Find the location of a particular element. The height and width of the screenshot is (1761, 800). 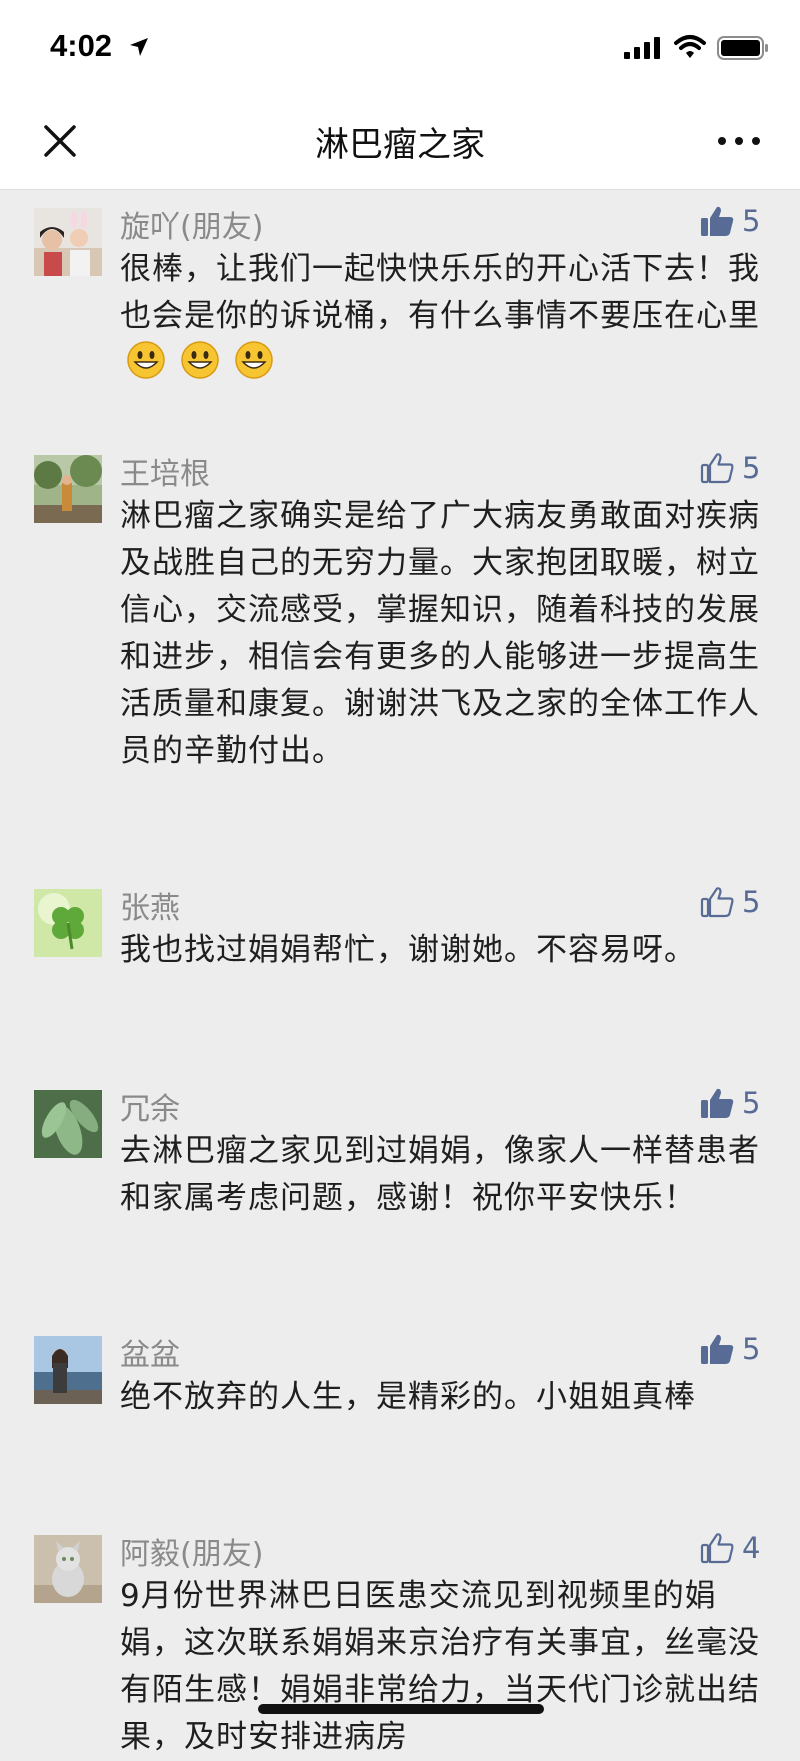

commenter-name: 阿毅(朋友) is located at coordinates (191, 1551).